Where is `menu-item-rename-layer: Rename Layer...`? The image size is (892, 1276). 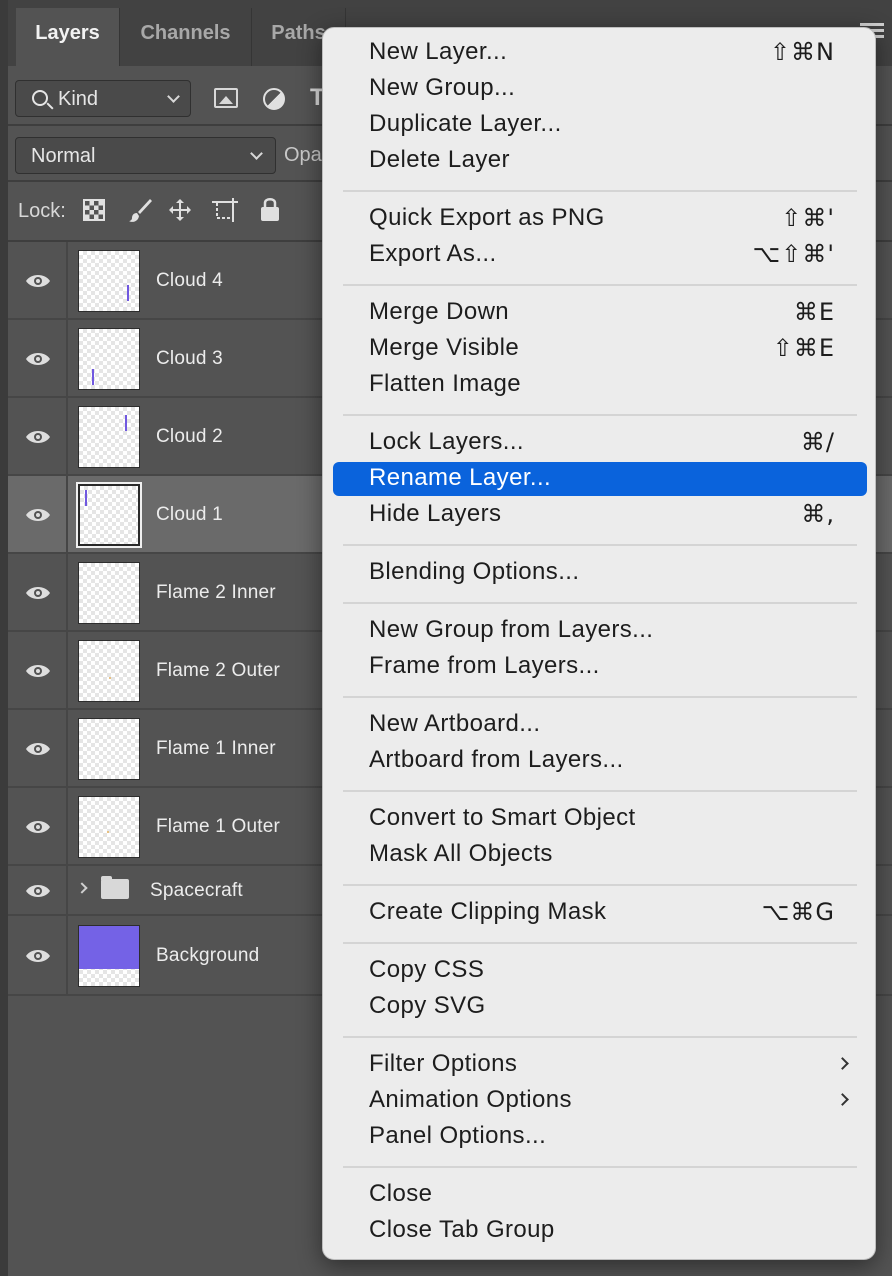
menu-item-rename-layer: Rename Layer... is located at coordinates (600, 479).